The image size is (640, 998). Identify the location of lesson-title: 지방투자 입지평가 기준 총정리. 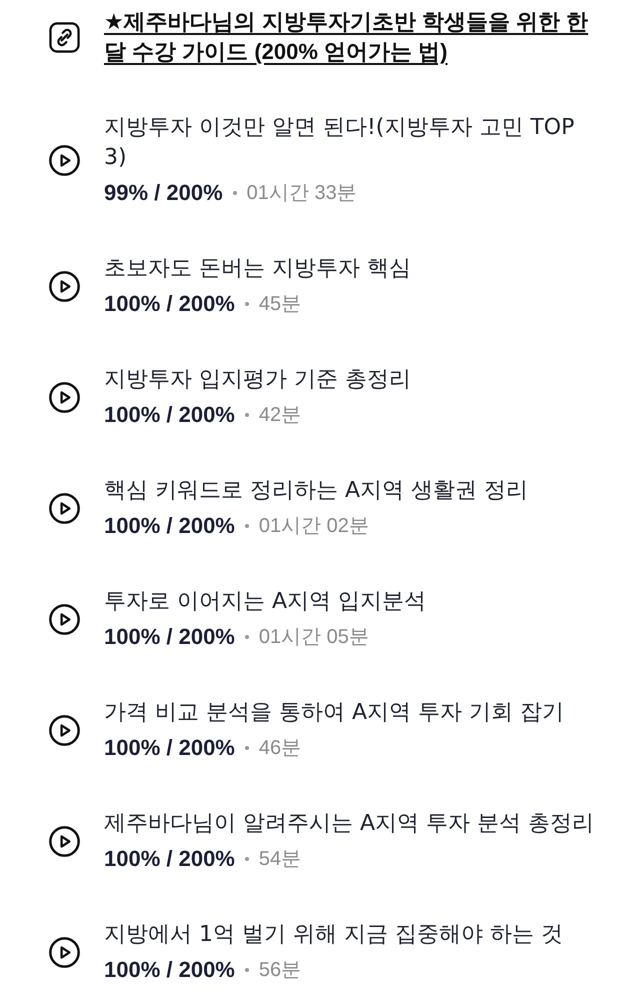
(351, 380).